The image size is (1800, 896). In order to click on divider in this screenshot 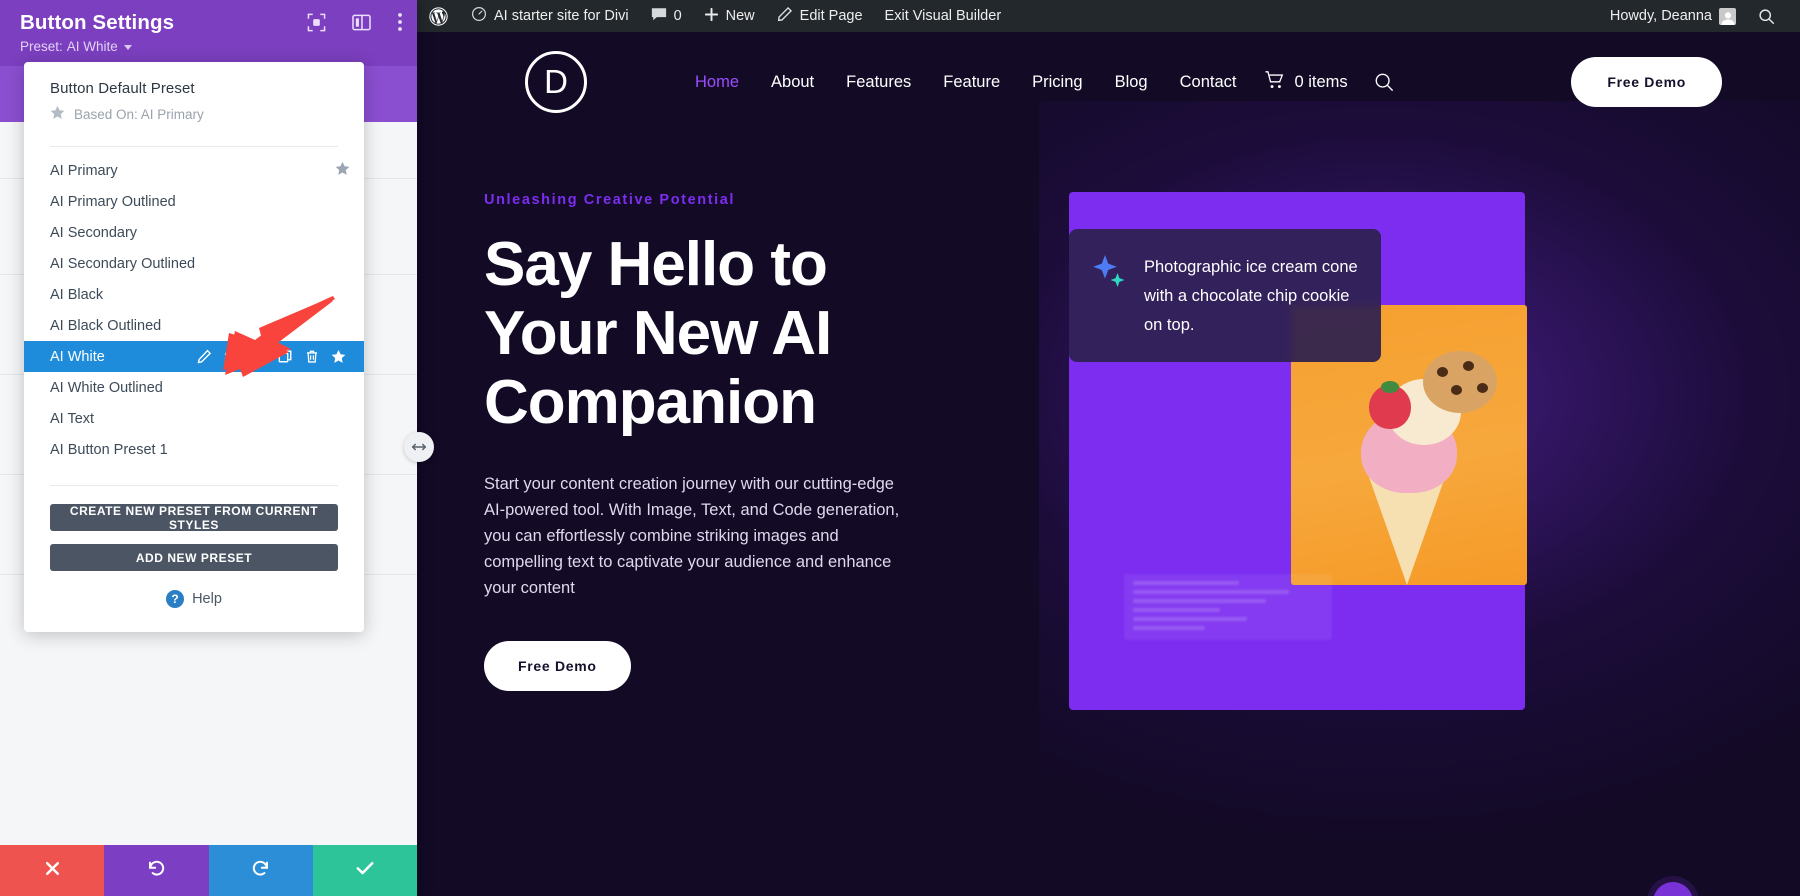, I will do `click(194, 485)`.